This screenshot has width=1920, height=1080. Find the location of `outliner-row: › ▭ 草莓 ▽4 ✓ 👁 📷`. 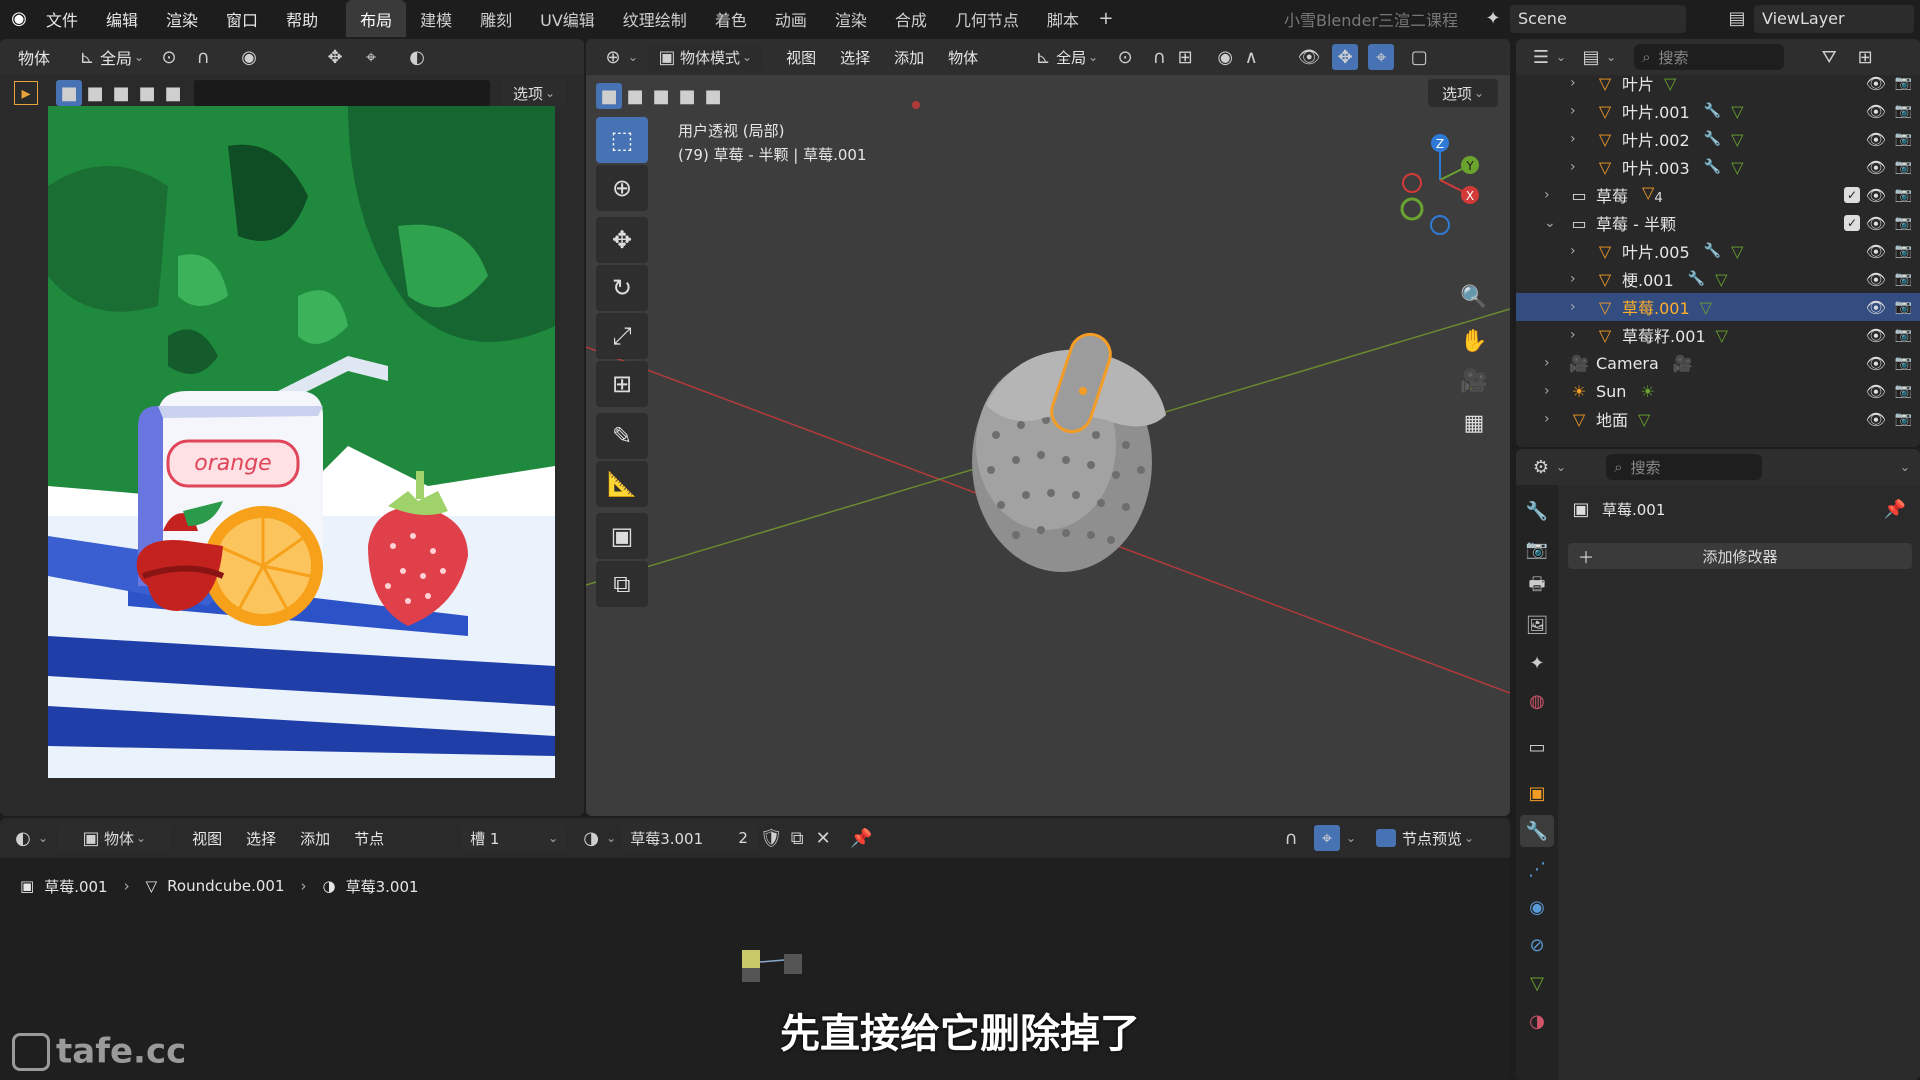

outliner-row: › ▭ 草莓 ▽4 ✓ 👁 📷 is located at coordinates (1718, 195).